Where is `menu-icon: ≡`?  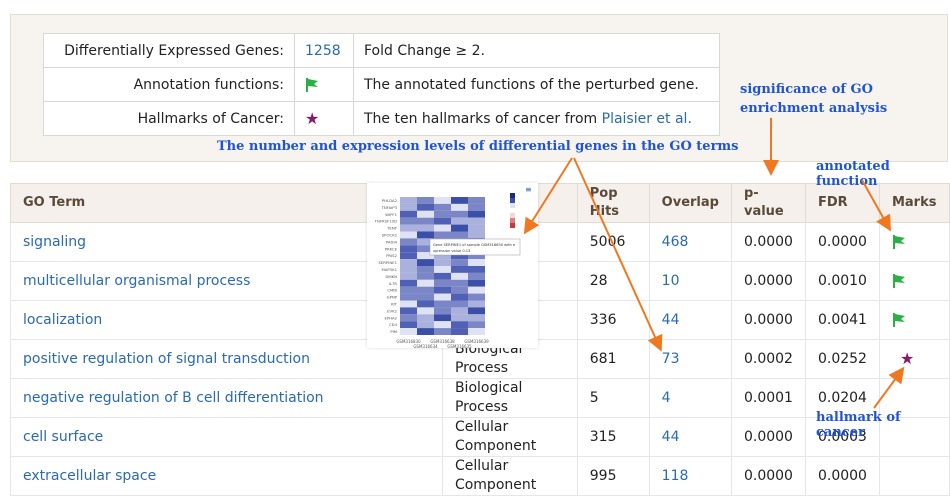 menu-icon: ≡ is located at coordinates (528, 189).